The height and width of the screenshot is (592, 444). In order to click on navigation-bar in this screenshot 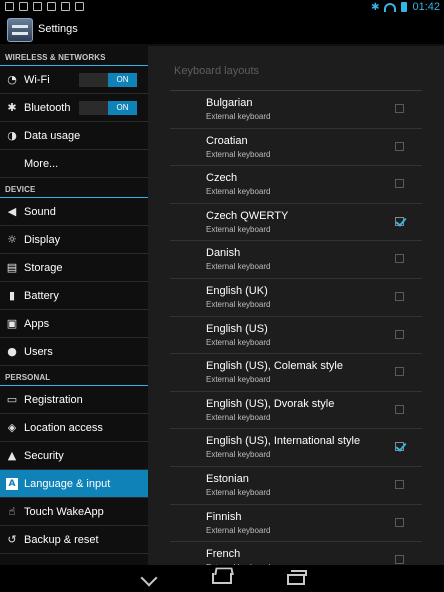, I will do `click(222, 578)`.